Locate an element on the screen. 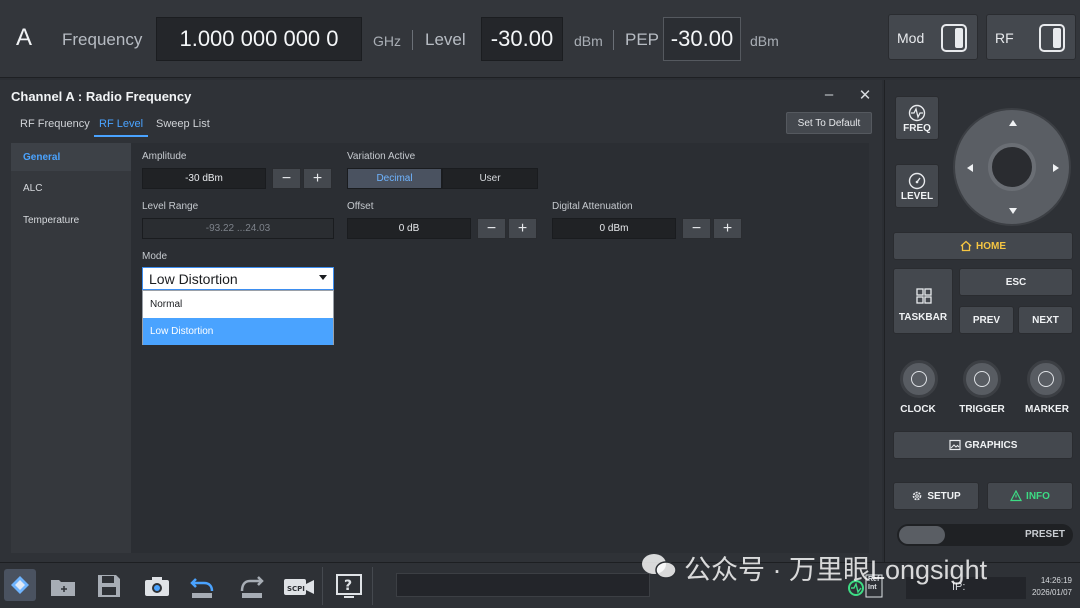 The width and height of the screenshot is (1080, 608). mode-dropdown-list: Normal Low Distortion is located at coordinates (238, 317).